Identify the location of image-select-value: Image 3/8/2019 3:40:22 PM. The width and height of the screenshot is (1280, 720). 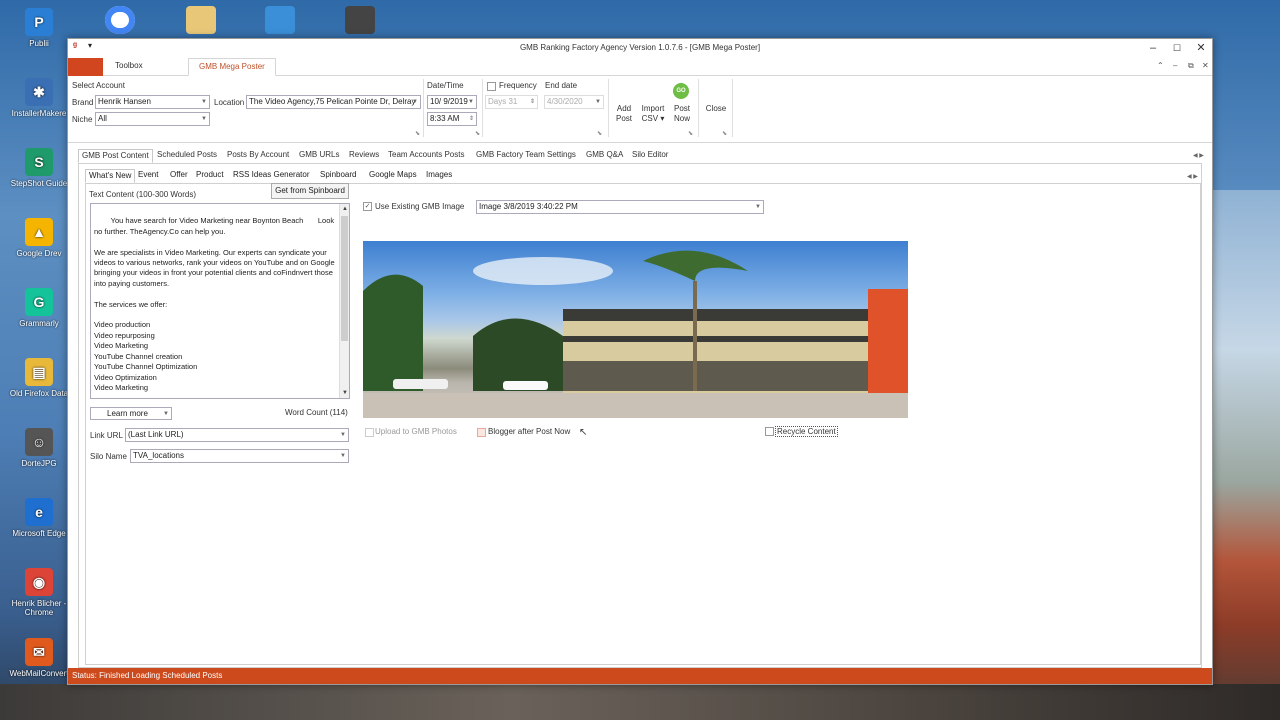
(528, 206).